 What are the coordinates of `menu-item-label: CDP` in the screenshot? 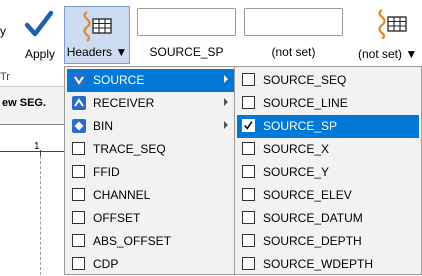 It's located at (106, 264).